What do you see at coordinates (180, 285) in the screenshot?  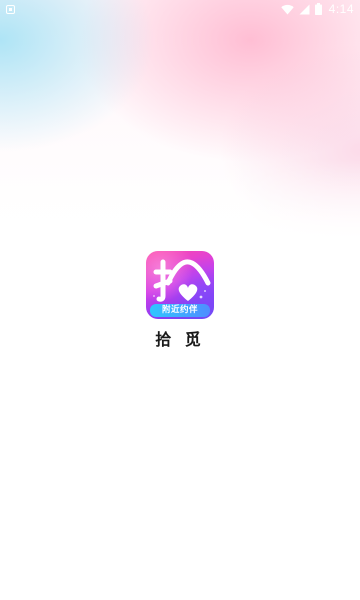 I see `app-logo-icon: 附近约伴` at bounding box center [180, 285].